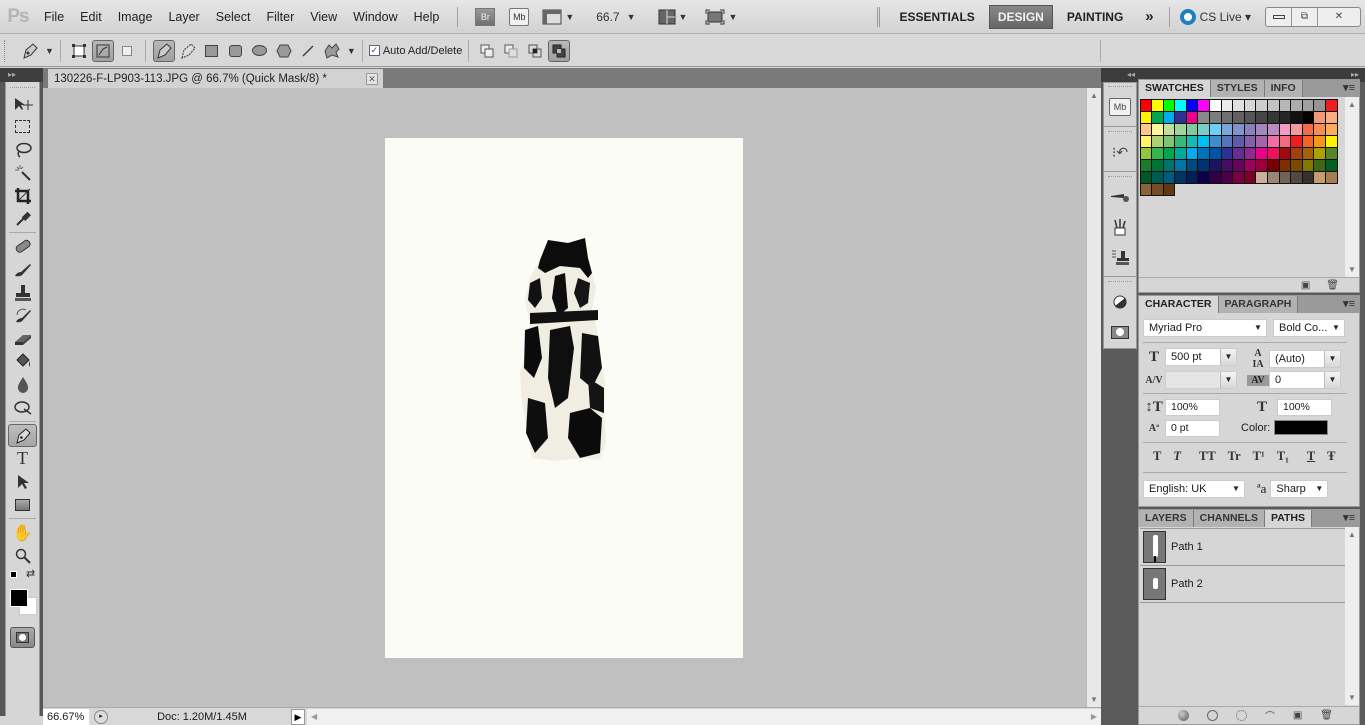  What do you see at coordinates (1234, 456) in the screenshot?
I see `small-caps-button: Tr` at bounding box center [1234, 456].